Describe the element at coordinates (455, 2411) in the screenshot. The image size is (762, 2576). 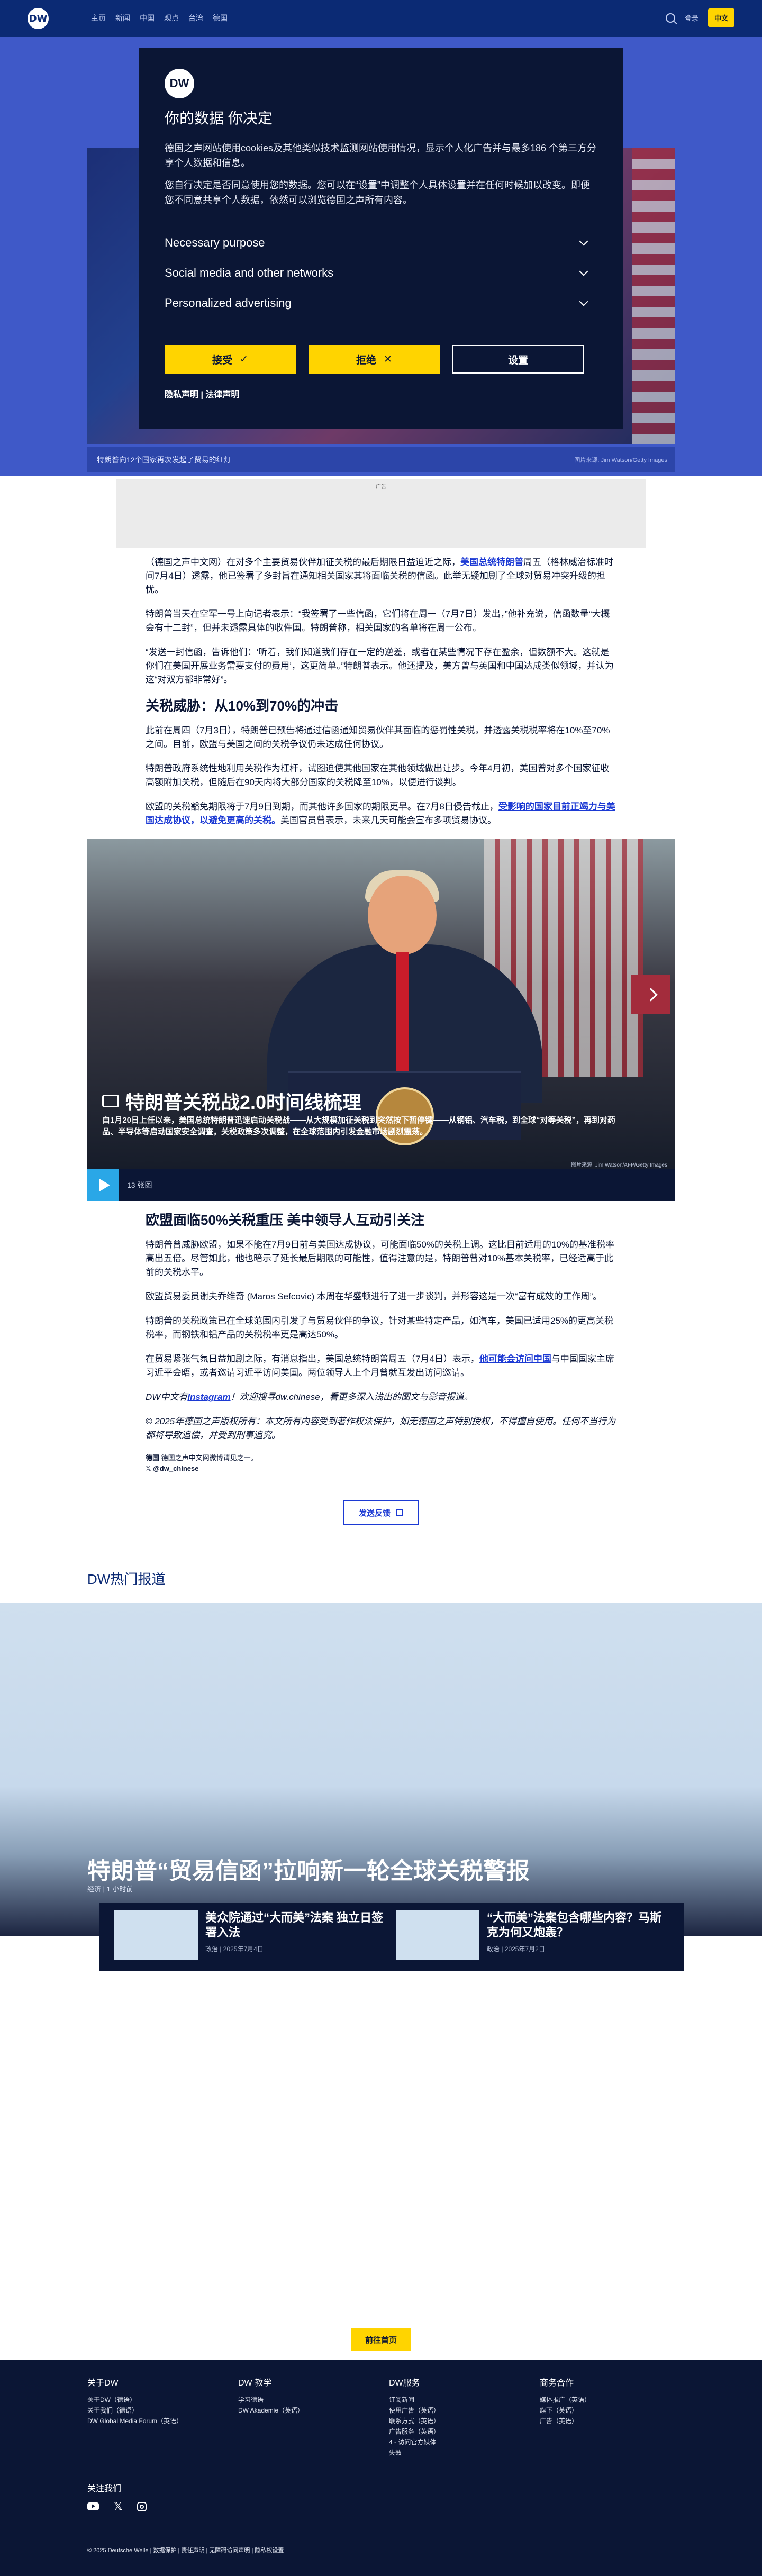
I see `footer-link: 使用广告（英语）` at that location.